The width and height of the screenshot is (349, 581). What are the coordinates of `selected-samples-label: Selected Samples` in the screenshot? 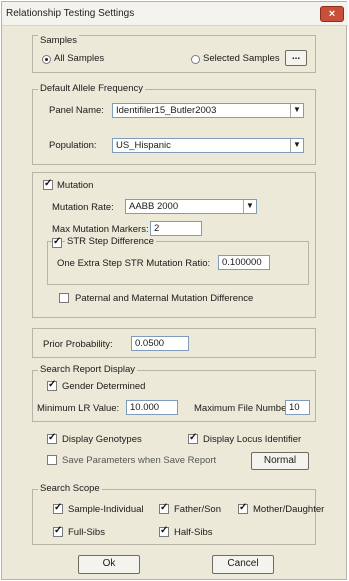 It's located at (241, 58).